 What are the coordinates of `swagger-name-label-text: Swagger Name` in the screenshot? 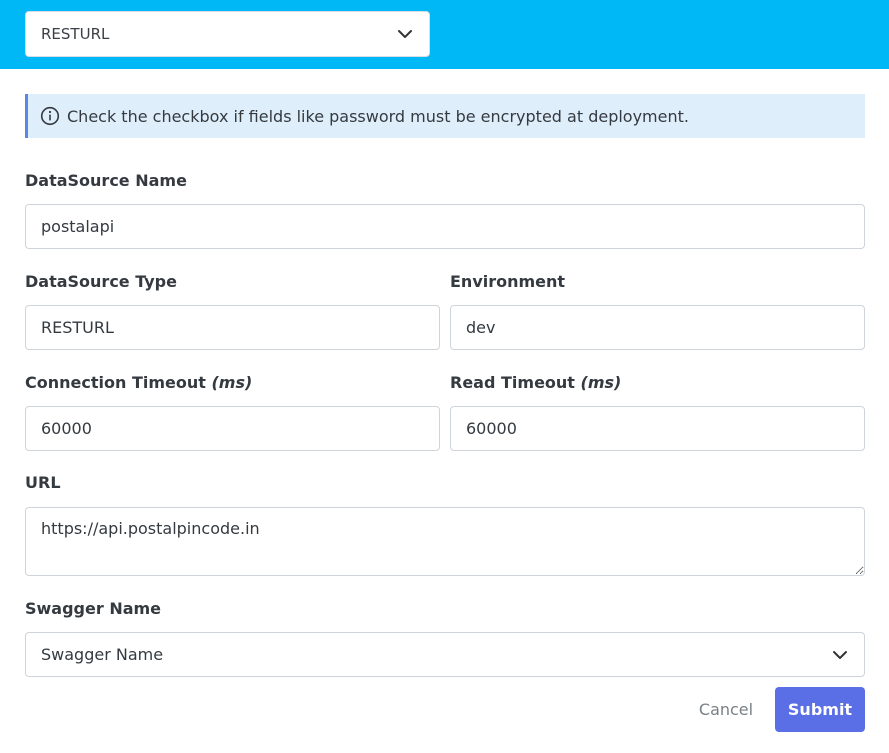 It's located at (93, 608).